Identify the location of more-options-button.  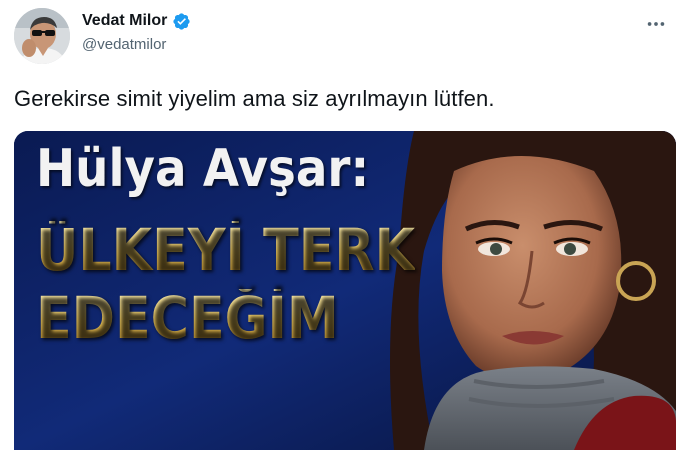
(656, 26).